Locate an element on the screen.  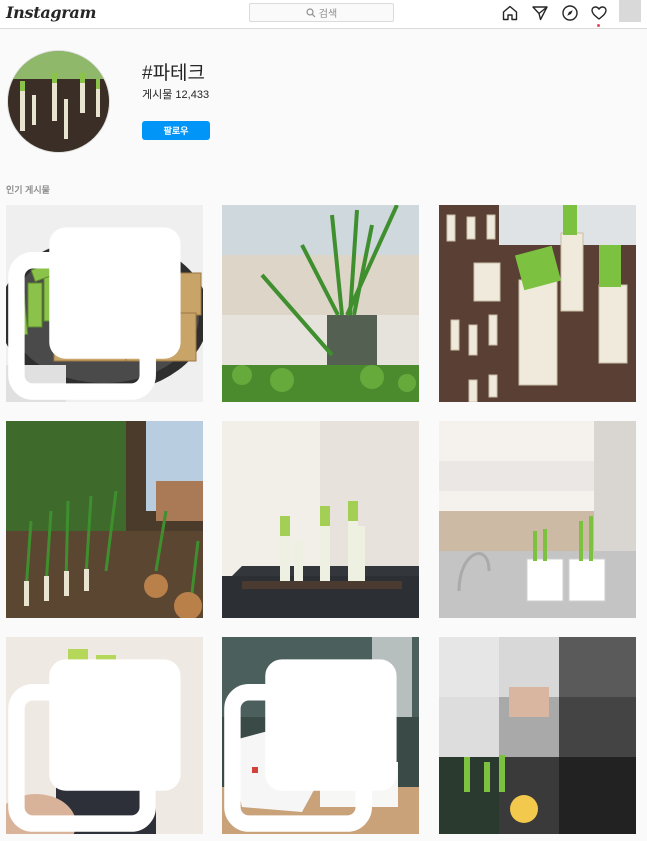
hashtag-profile-image is located at coordinates (58, 101).